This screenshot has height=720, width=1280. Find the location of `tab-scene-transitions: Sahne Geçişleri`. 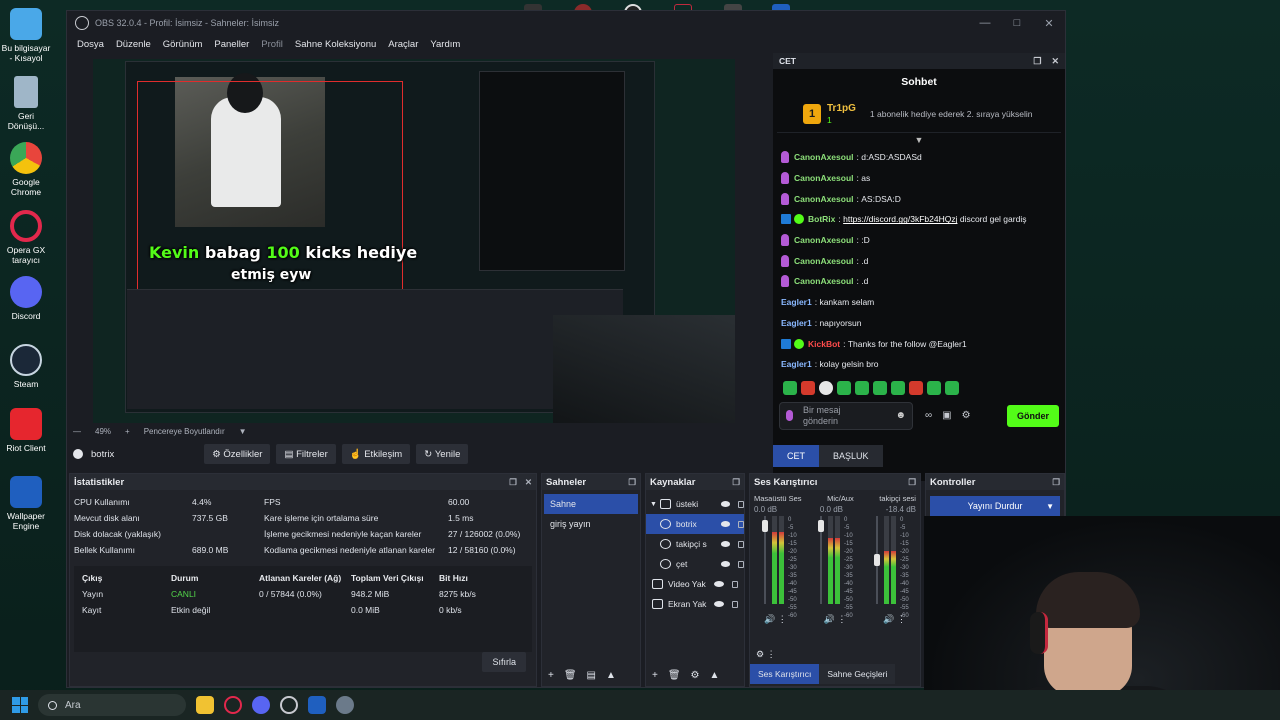

tab-scene-transitions: Sahne Geçişleri is located at coordinates (857, 674).